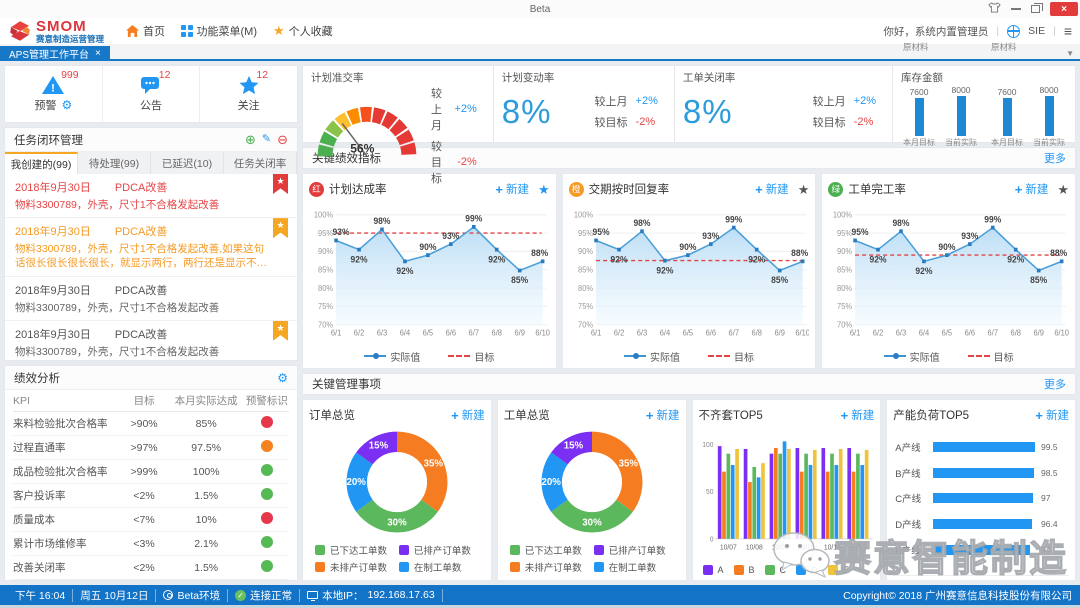  What do you see at coordinates (151, 520) in the screenshot?
I see `table-row: 质量成本 <7% 10%` at bounding box center [151, 520].